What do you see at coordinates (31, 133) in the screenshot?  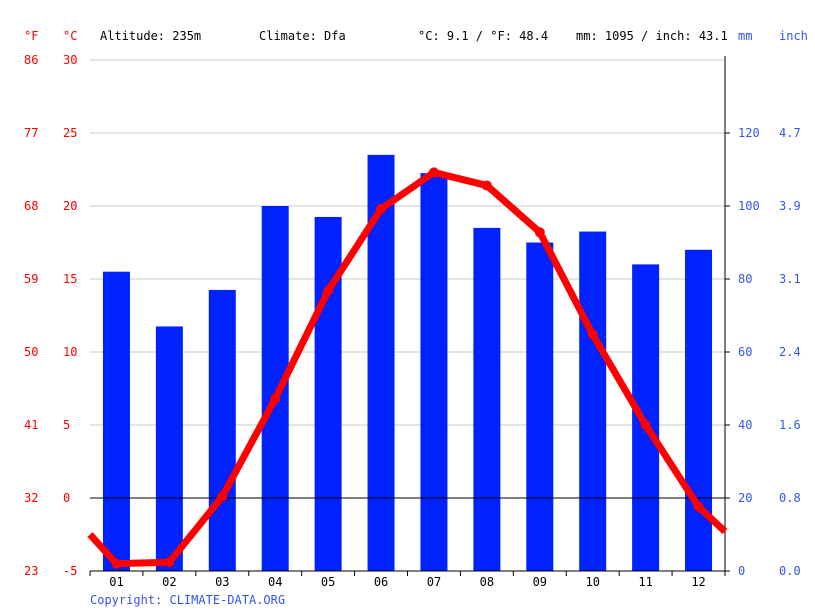 I see `fahrenheit-tick-label: 77` at bounding box center [31, 133].